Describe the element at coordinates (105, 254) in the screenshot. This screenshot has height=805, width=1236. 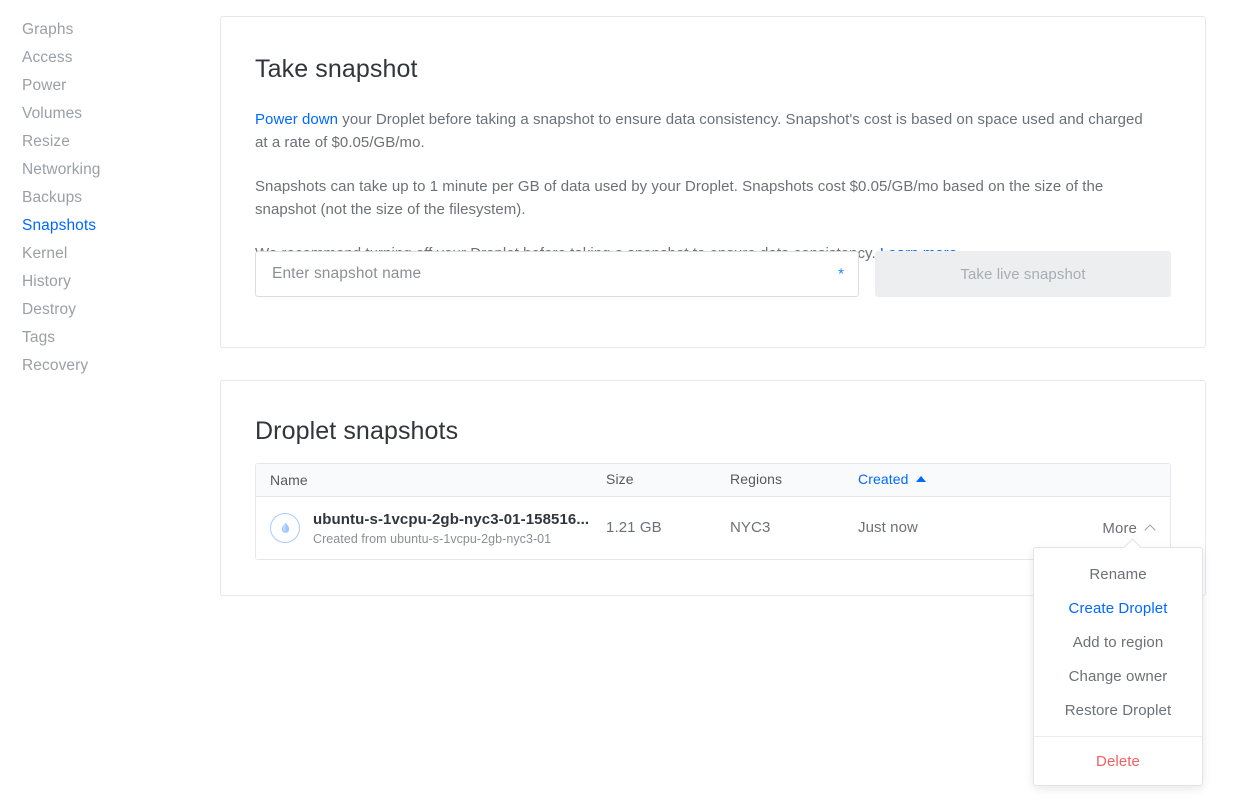
I see `sidebar-item-kernel: Kernel` at that location.